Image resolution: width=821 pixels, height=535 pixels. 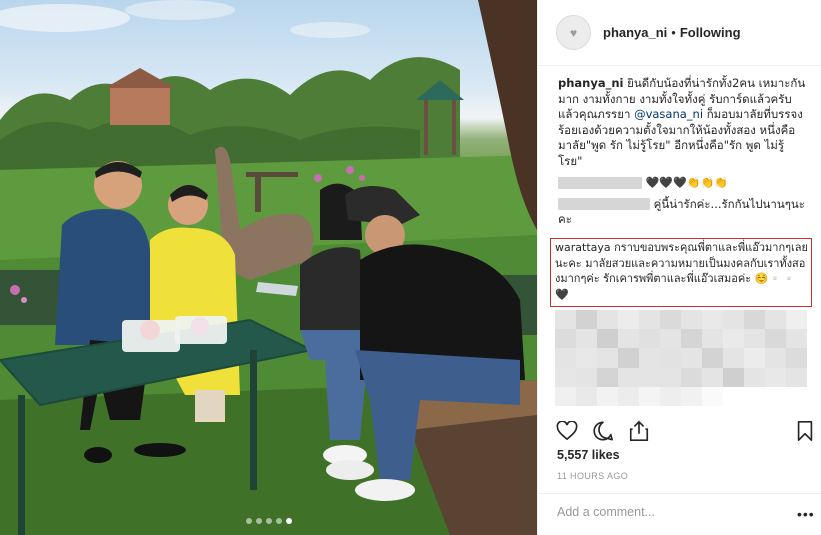 What do you see at coordinates (603, 431) in the screenshot?
I see `comment-bubble-icon` at bounding box center [603, 431].